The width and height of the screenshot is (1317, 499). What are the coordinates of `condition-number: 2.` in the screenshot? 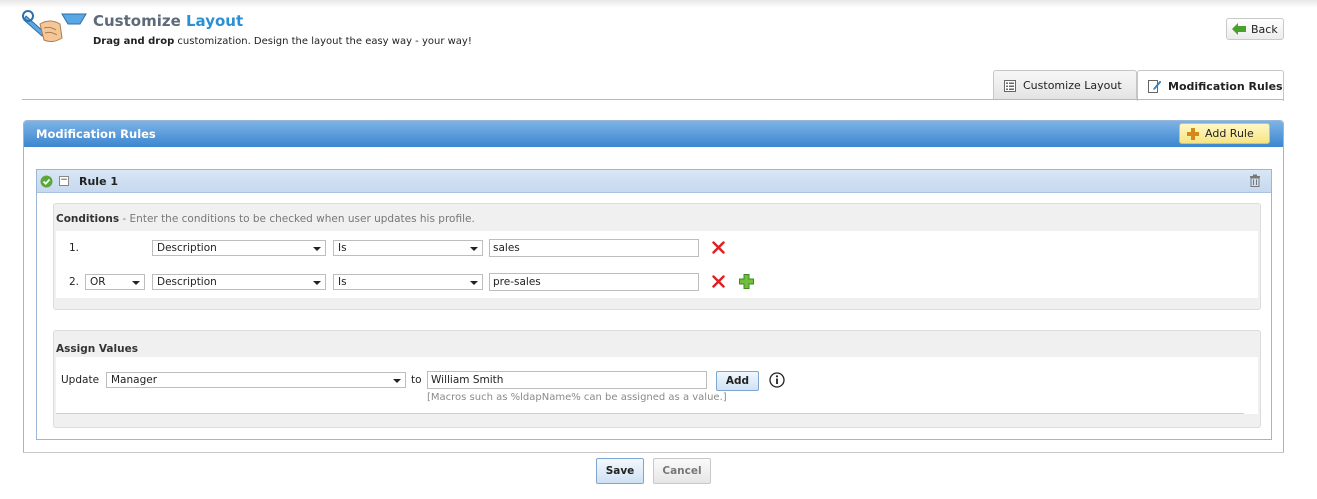 It's located at (74, 282).